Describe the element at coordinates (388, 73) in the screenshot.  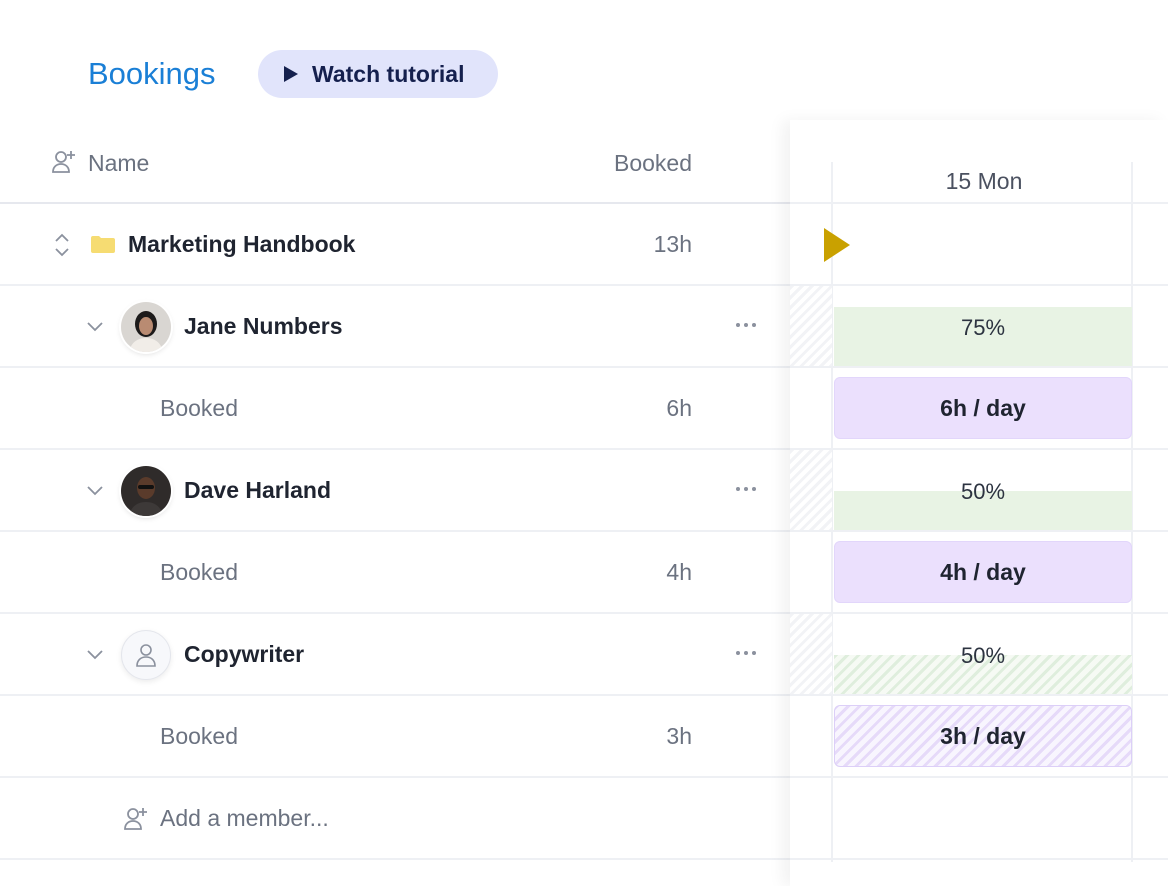
I see `watch-tutorial-label: Watch tutorial` at that location.